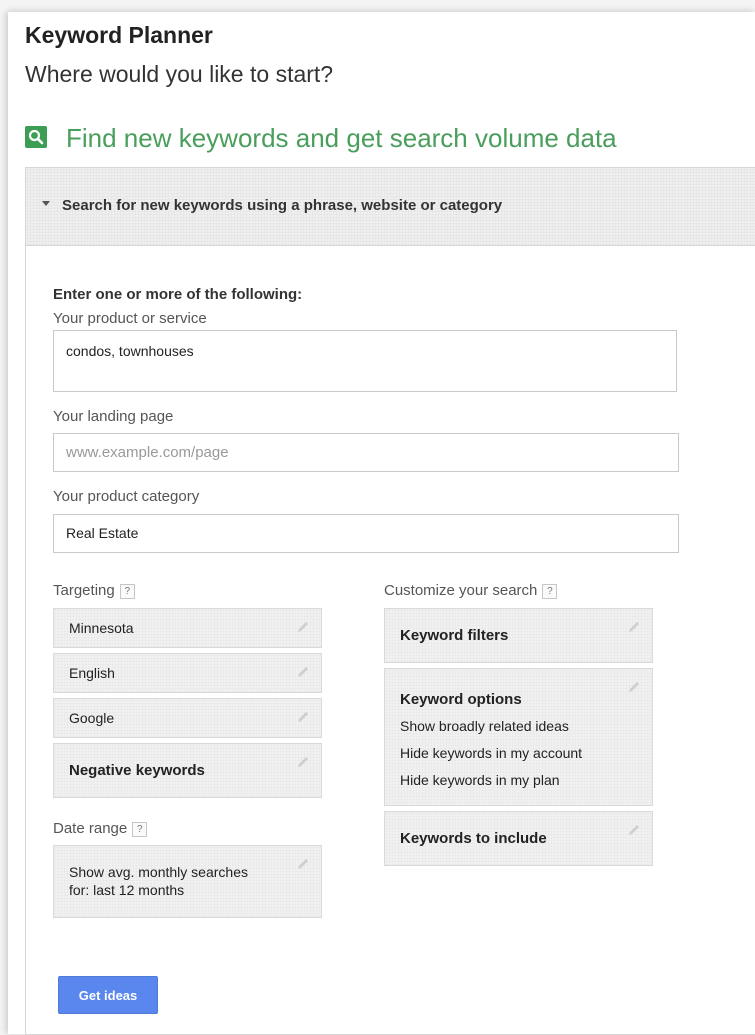  I want to click on targeting-label-text: Targeting, so click(84, 590).